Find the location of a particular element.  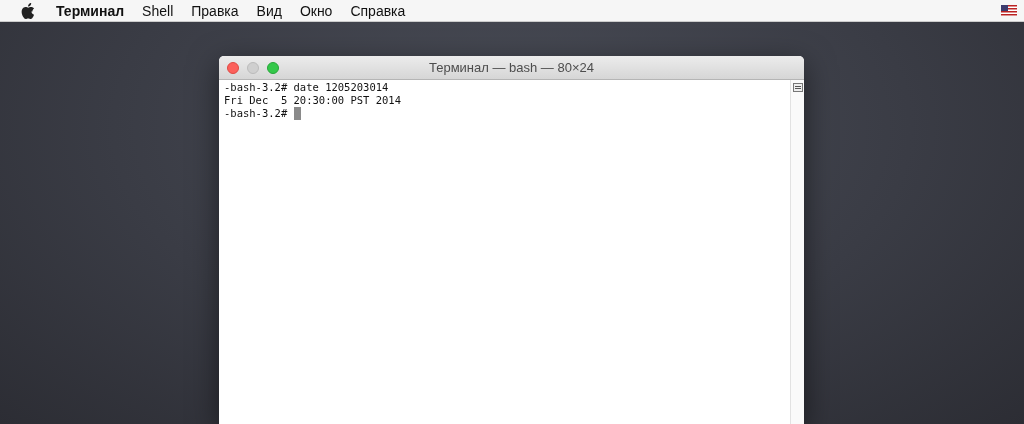

flag-icon is located at coordinates (1009, 10).